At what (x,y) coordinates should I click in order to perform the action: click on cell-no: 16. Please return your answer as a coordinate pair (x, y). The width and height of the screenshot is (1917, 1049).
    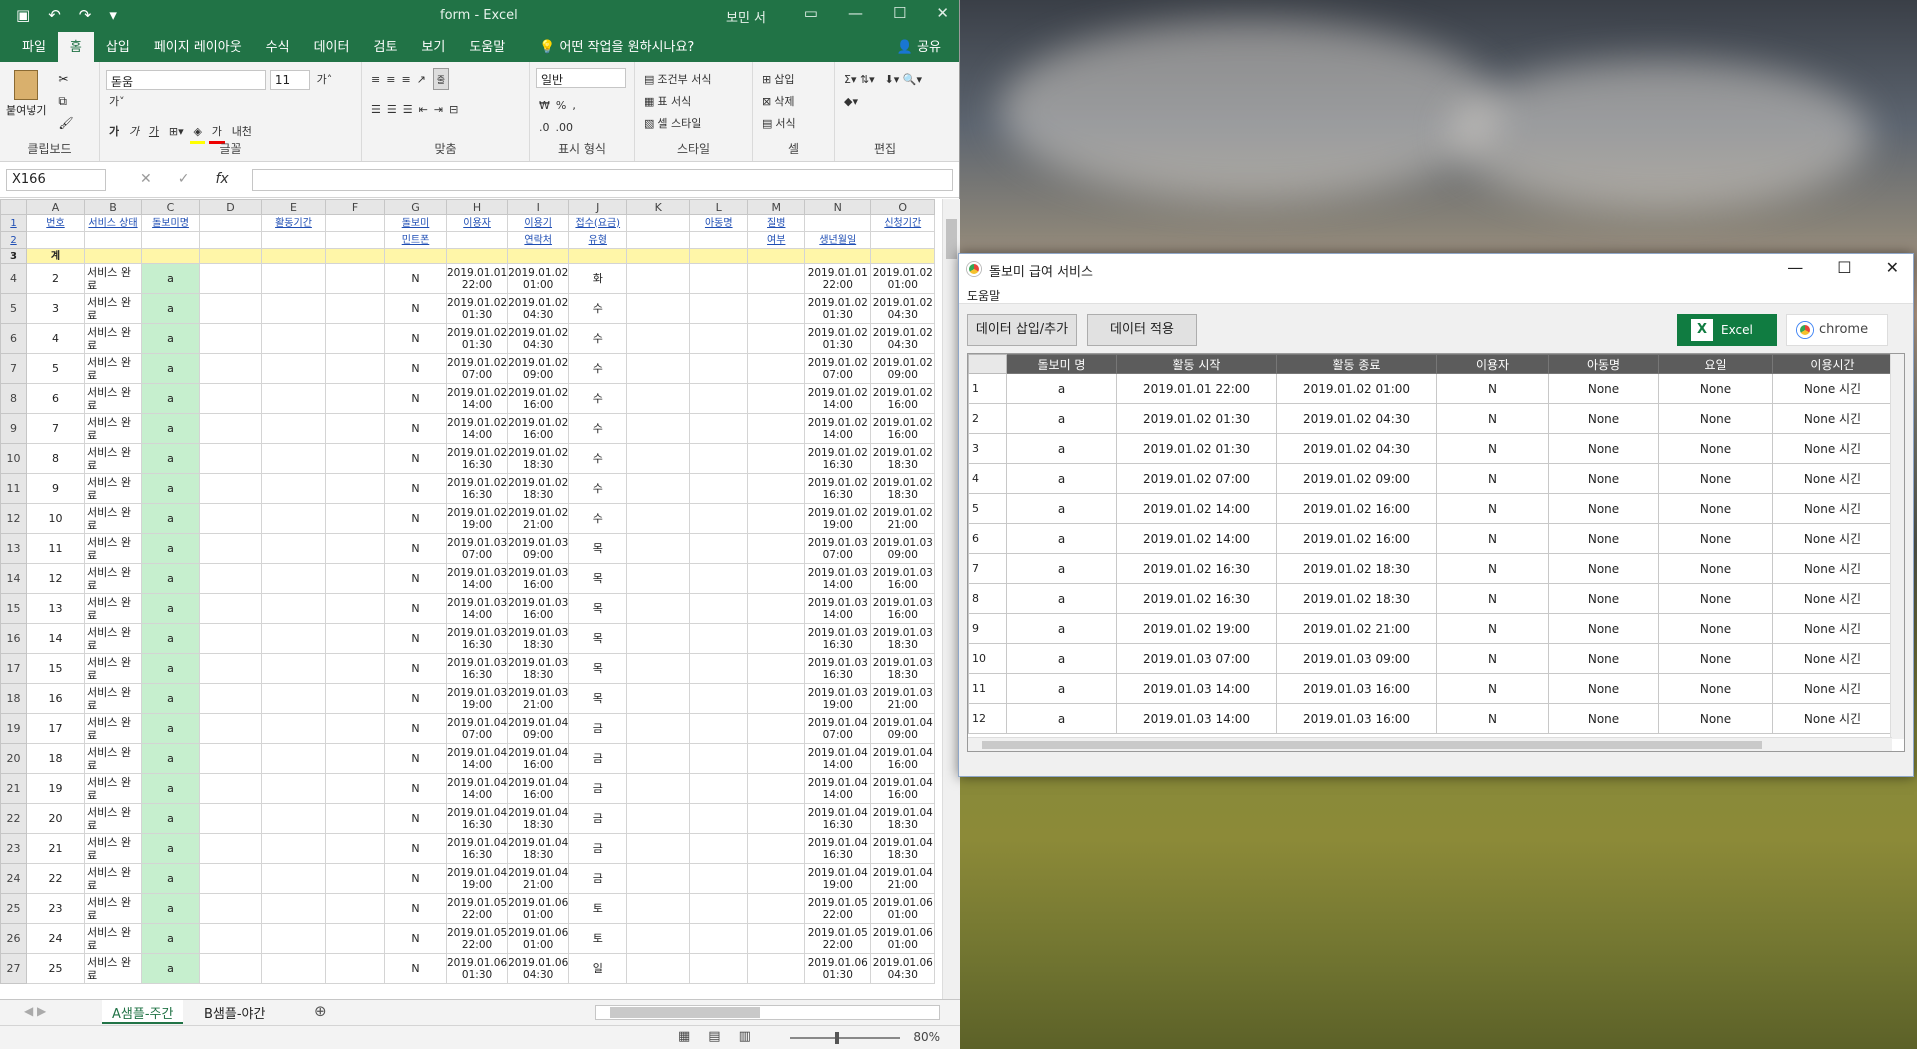
    Looking at the image, I should click on (55, 698).